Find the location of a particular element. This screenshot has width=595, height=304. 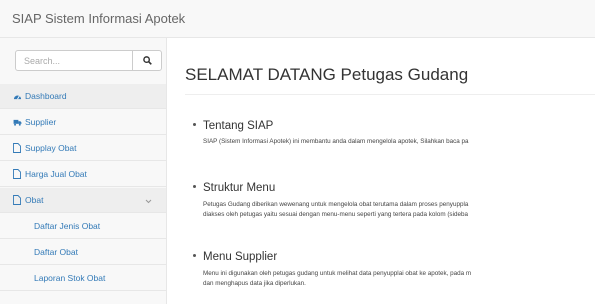

sidebar-item-supplay-obat: Supplay Obat is located at coordinates (83, 148).